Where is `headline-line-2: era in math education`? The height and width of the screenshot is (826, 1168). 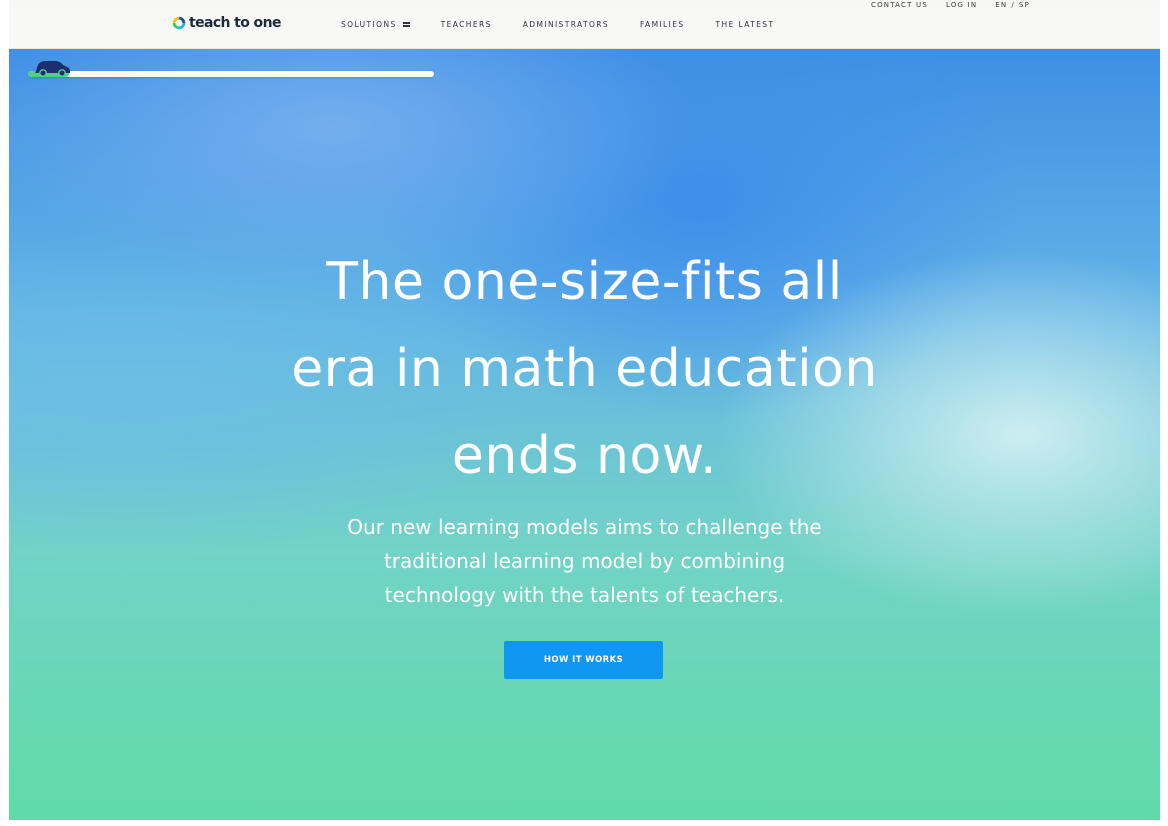 headline-line-2: era in math education is located at coordinates (584, 368).